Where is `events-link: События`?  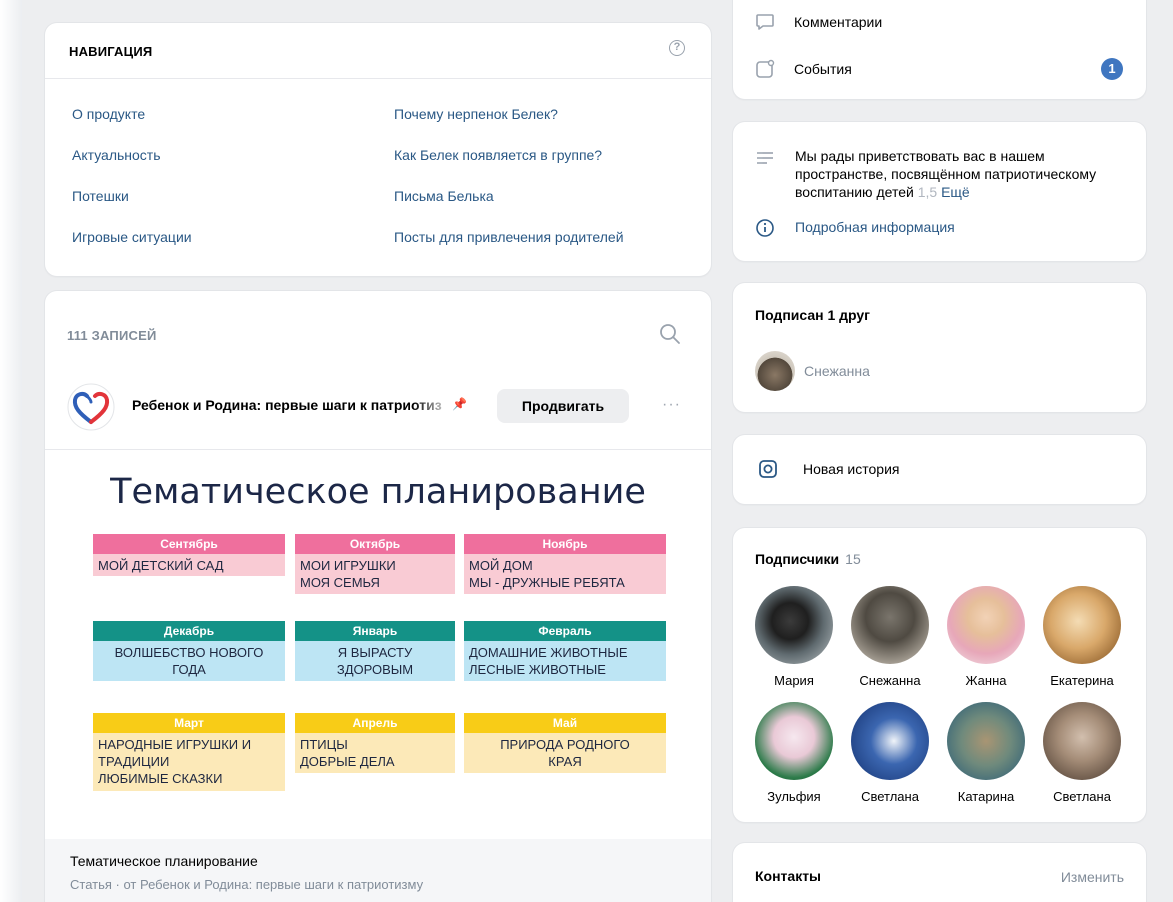 events-link: События is located at coordinates (823, 69).